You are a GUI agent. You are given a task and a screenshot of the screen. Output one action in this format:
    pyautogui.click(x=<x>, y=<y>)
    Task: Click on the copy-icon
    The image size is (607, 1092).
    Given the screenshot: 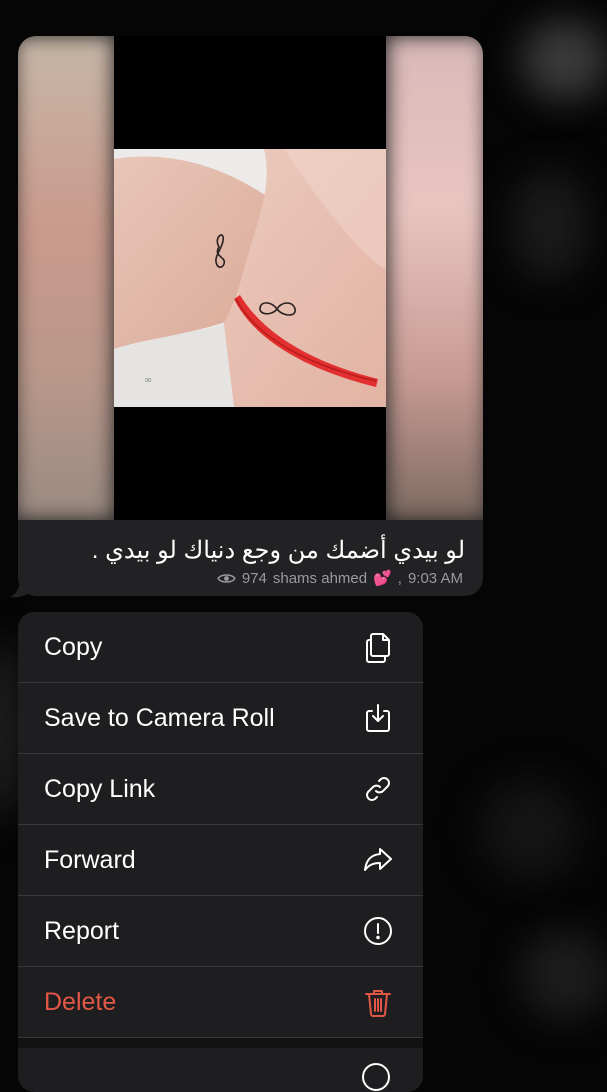 What is the action you would take?
    pyautogui.click(x=378, y=647)
    